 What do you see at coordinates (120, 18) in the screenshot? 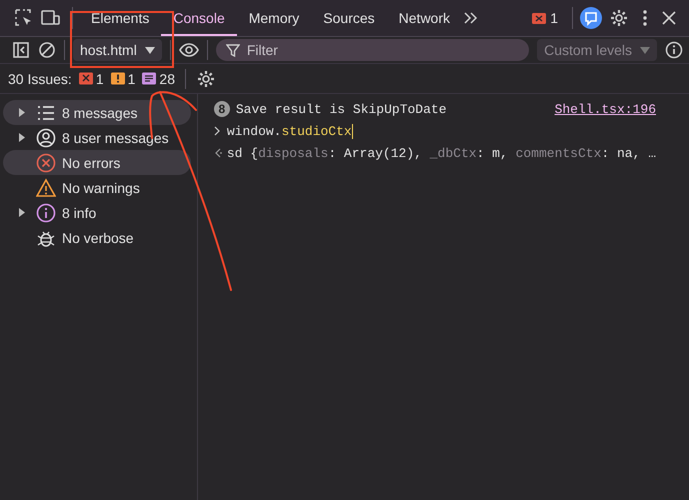
I see `panel-tab: Elements` at bounding box center [120, 18].